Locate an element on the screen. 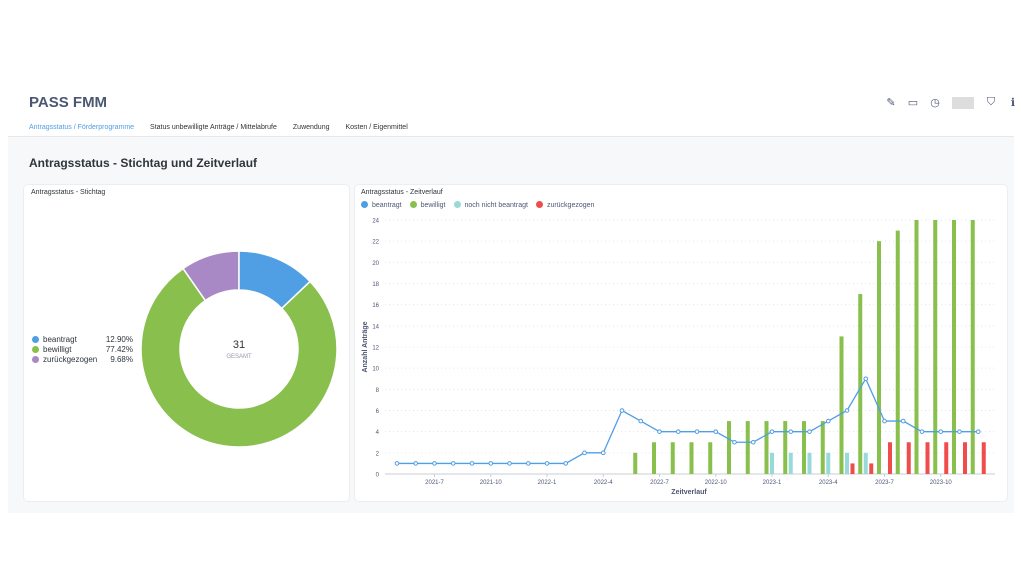 This screenshot has width=1022, height=574. x-tick-label: 2023-1 is located at coordinates (772, 483).